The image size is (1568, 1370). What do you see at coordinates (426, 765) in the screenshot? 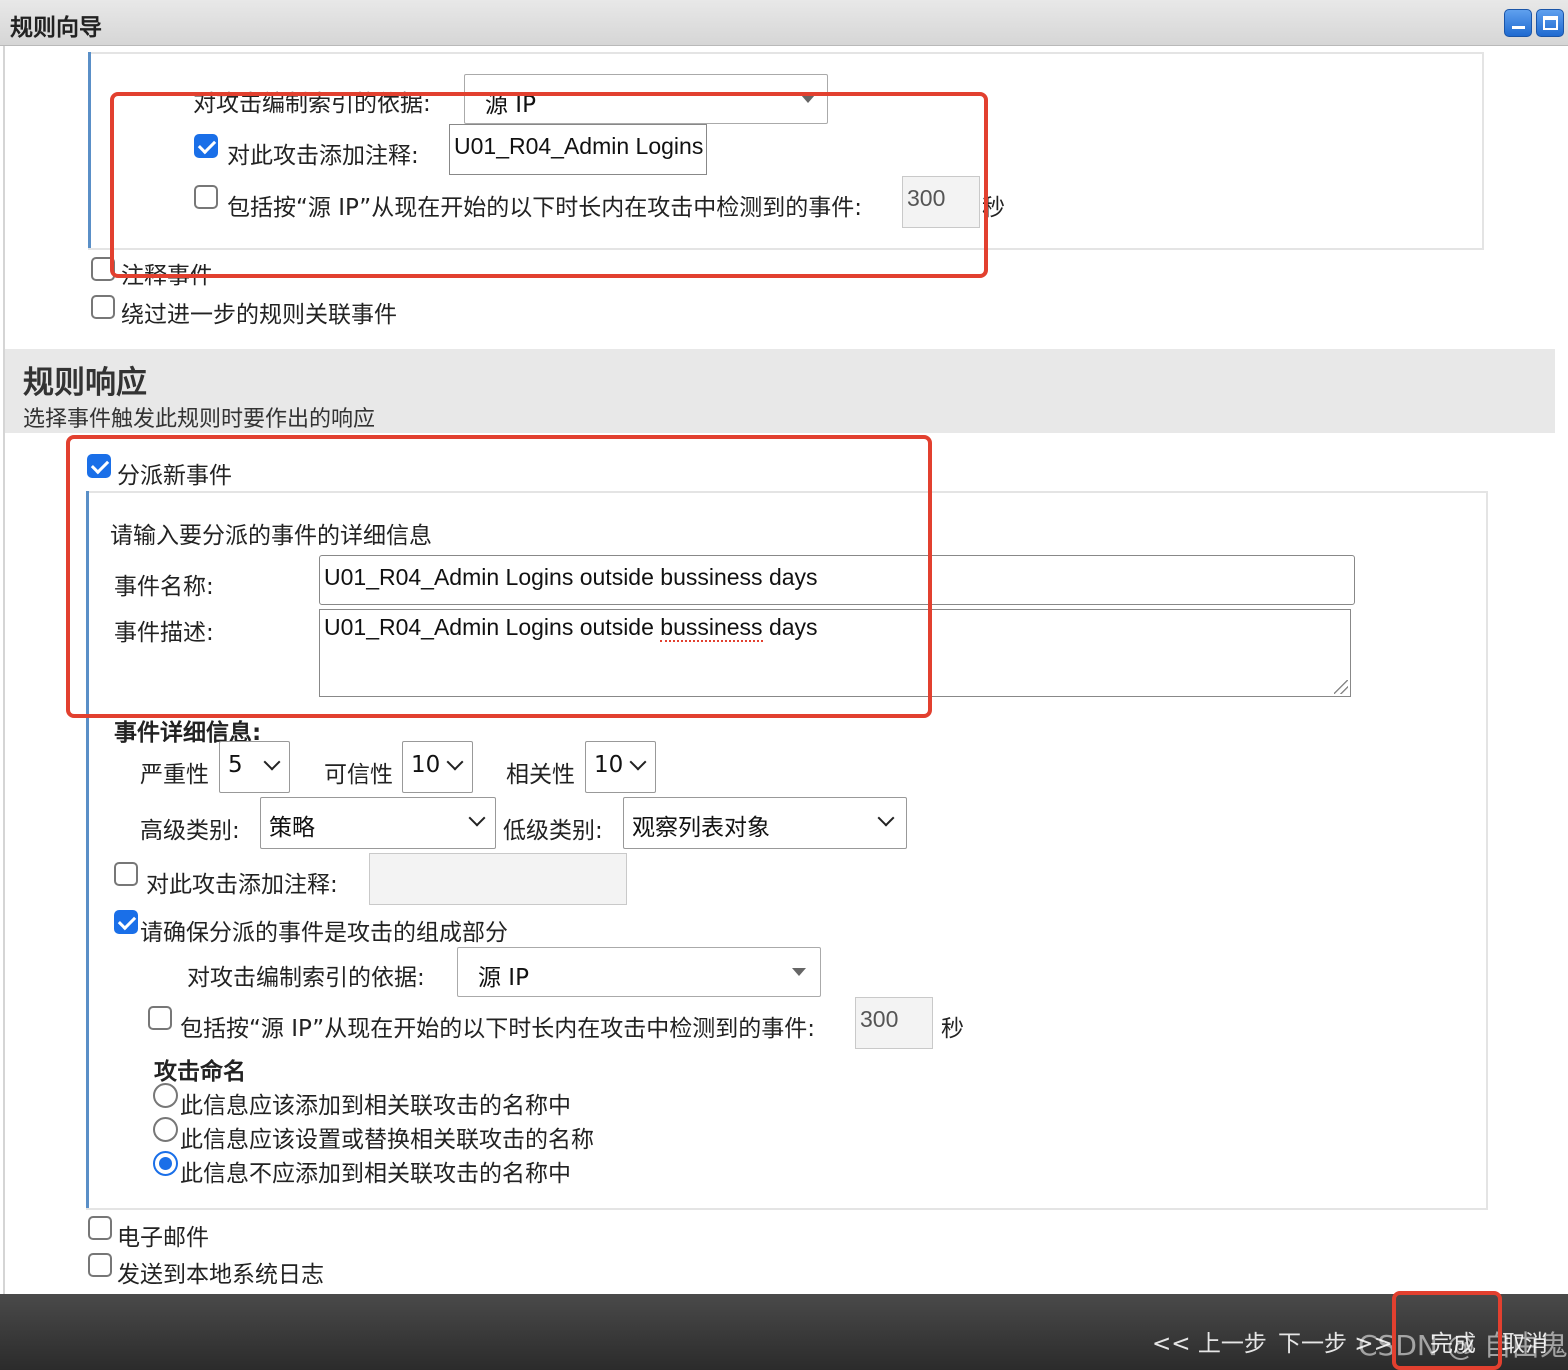
I see `credibility-value: 10` at bounding box center [426, 765].